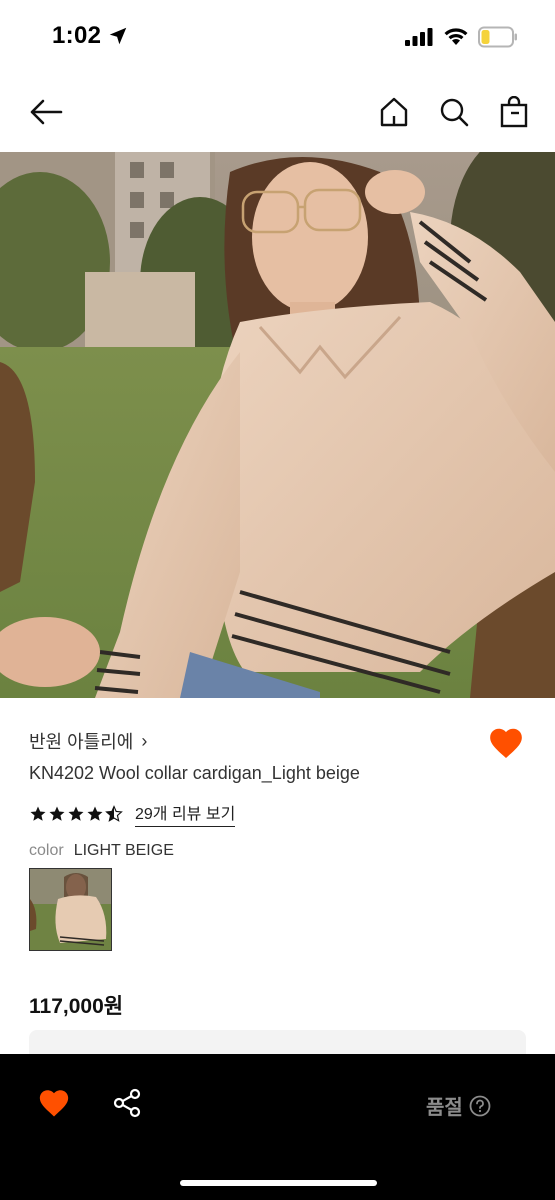 The width and height of the screenshot is (555, 1200). Describe the element at coordinates (144, 740) in the screenshot. I see `chevron-right-icon: ›` at that location.